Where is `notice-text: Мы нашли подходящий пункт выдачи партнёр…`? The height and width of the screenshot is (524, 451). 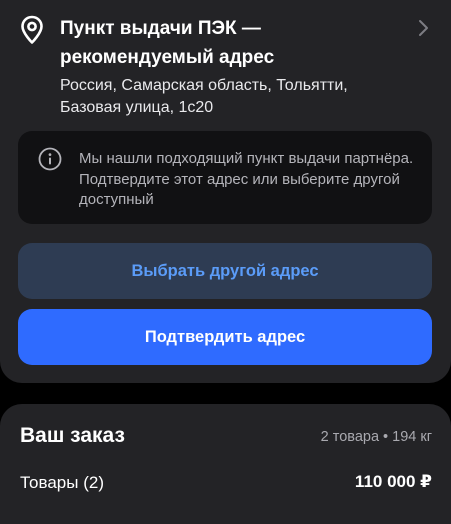
notice-text: Мы нашли подходящий пункт выдачи партнёр… is located at coordinates (246, 179).